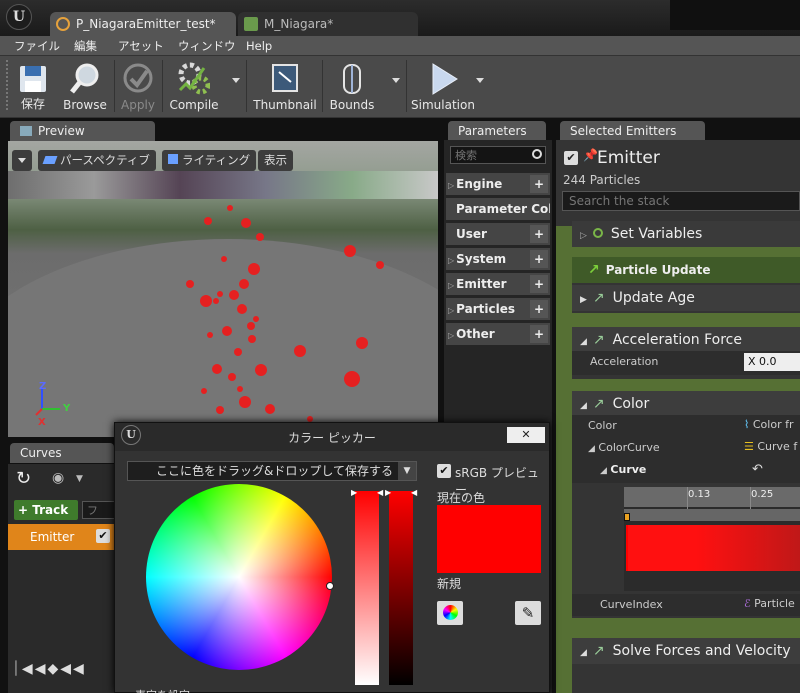 This screenshot has height=693, width=800. Describe the element at coordinates (686, 651) in the screenshot. I see `solve-forces-module: ◢ ↗ Solve Forces and Velocity` at that location.